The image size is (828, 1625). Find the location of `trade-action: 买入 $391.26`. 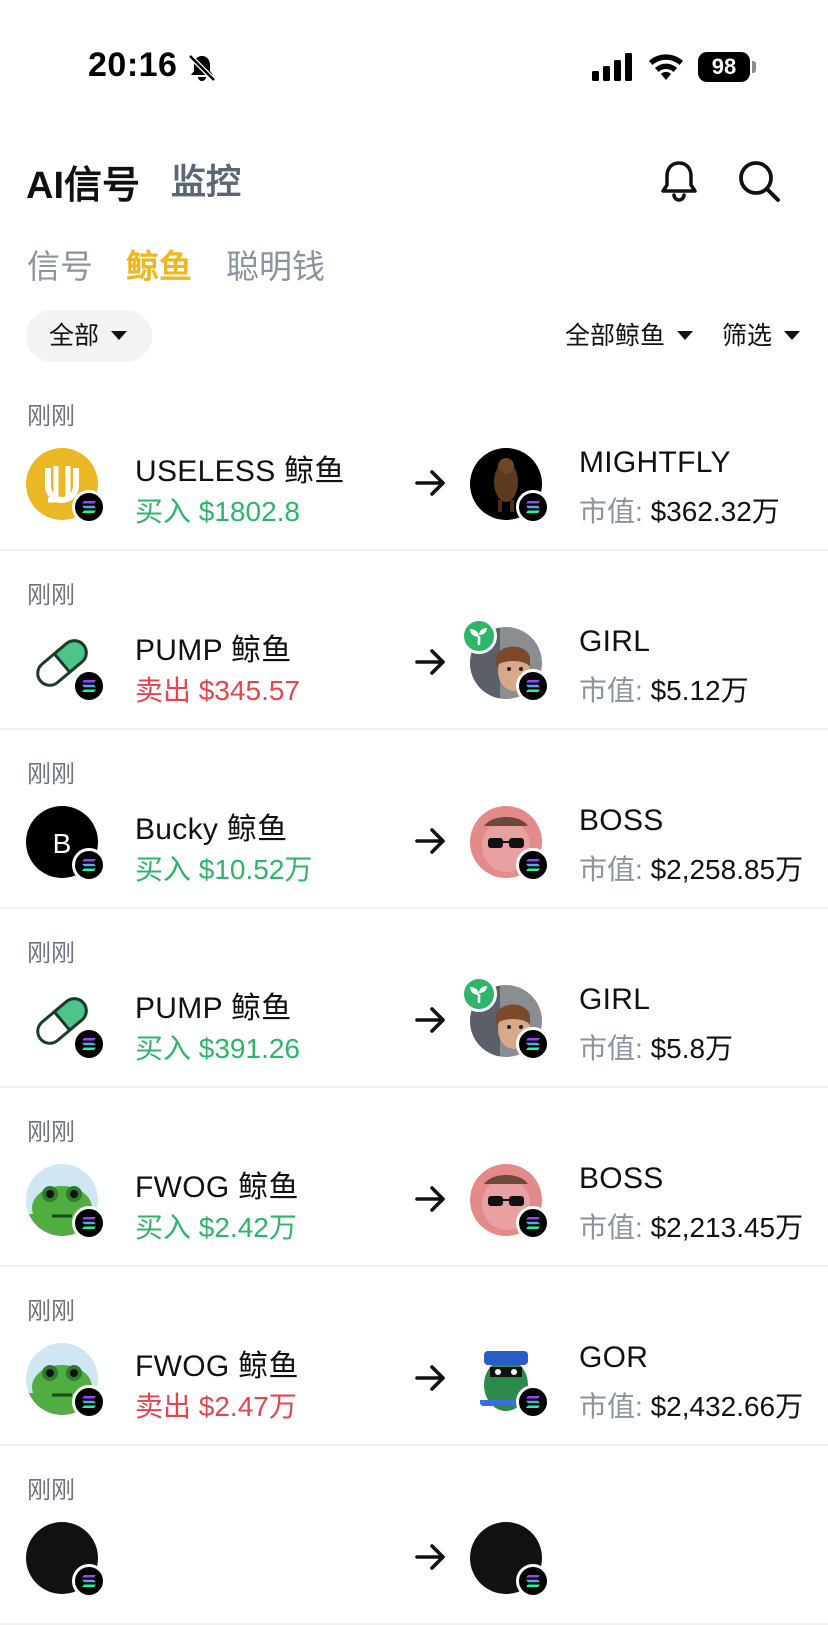

trade-action: 买入 $391.26 is located at coordinates (217, 1048).